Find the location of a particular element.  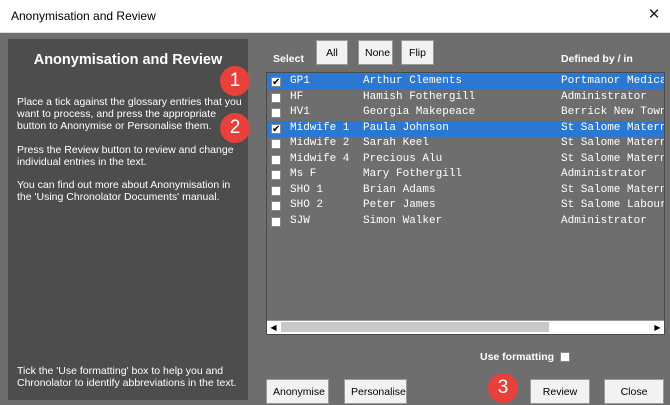

row-name: Simon Walker is located at coordinates (403, 220).